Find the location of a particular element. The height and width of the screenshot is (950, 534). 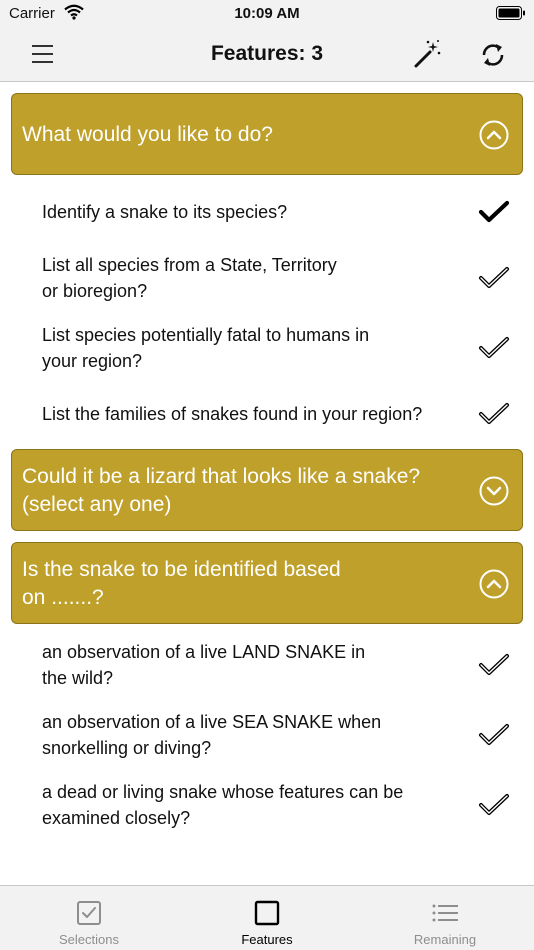

clock: 10:09 AM is located at coordinates (267, 13).